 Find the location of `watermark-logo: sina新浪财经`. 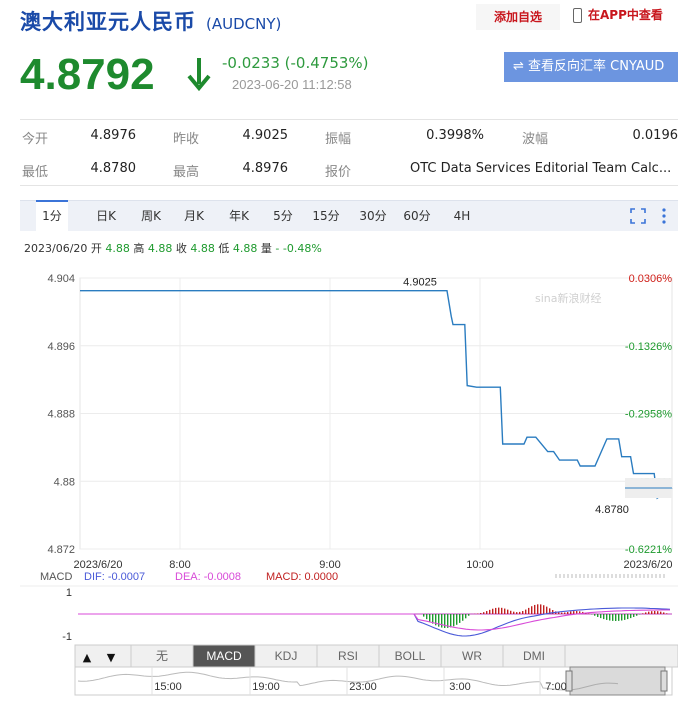

watermark-logo: sina新浪财经 is located at coordinates (568, 298).